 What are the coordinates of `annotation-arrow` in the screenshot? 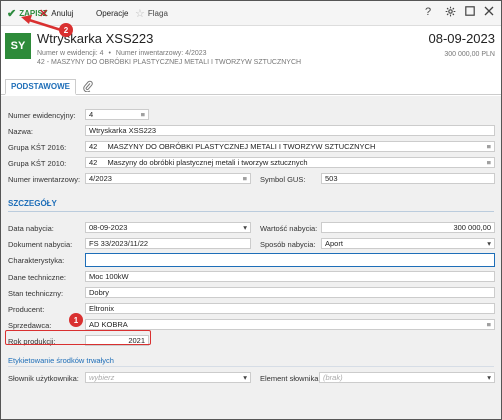 It's located at (41, 23).